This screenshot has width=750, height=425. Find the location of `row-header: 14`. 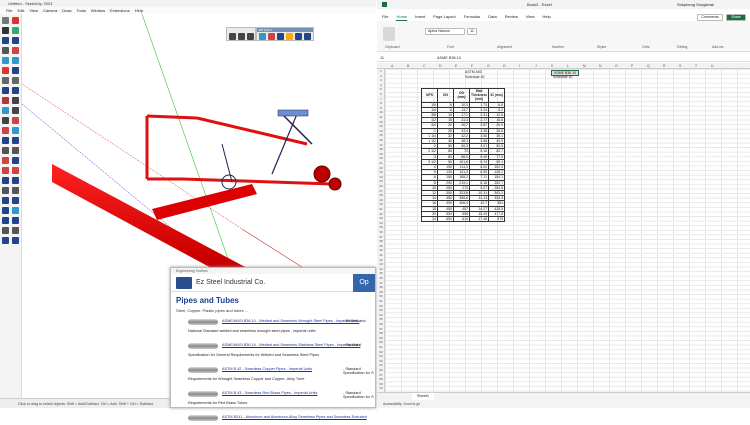

row-header: 14 is located at coordinates (381, 131).